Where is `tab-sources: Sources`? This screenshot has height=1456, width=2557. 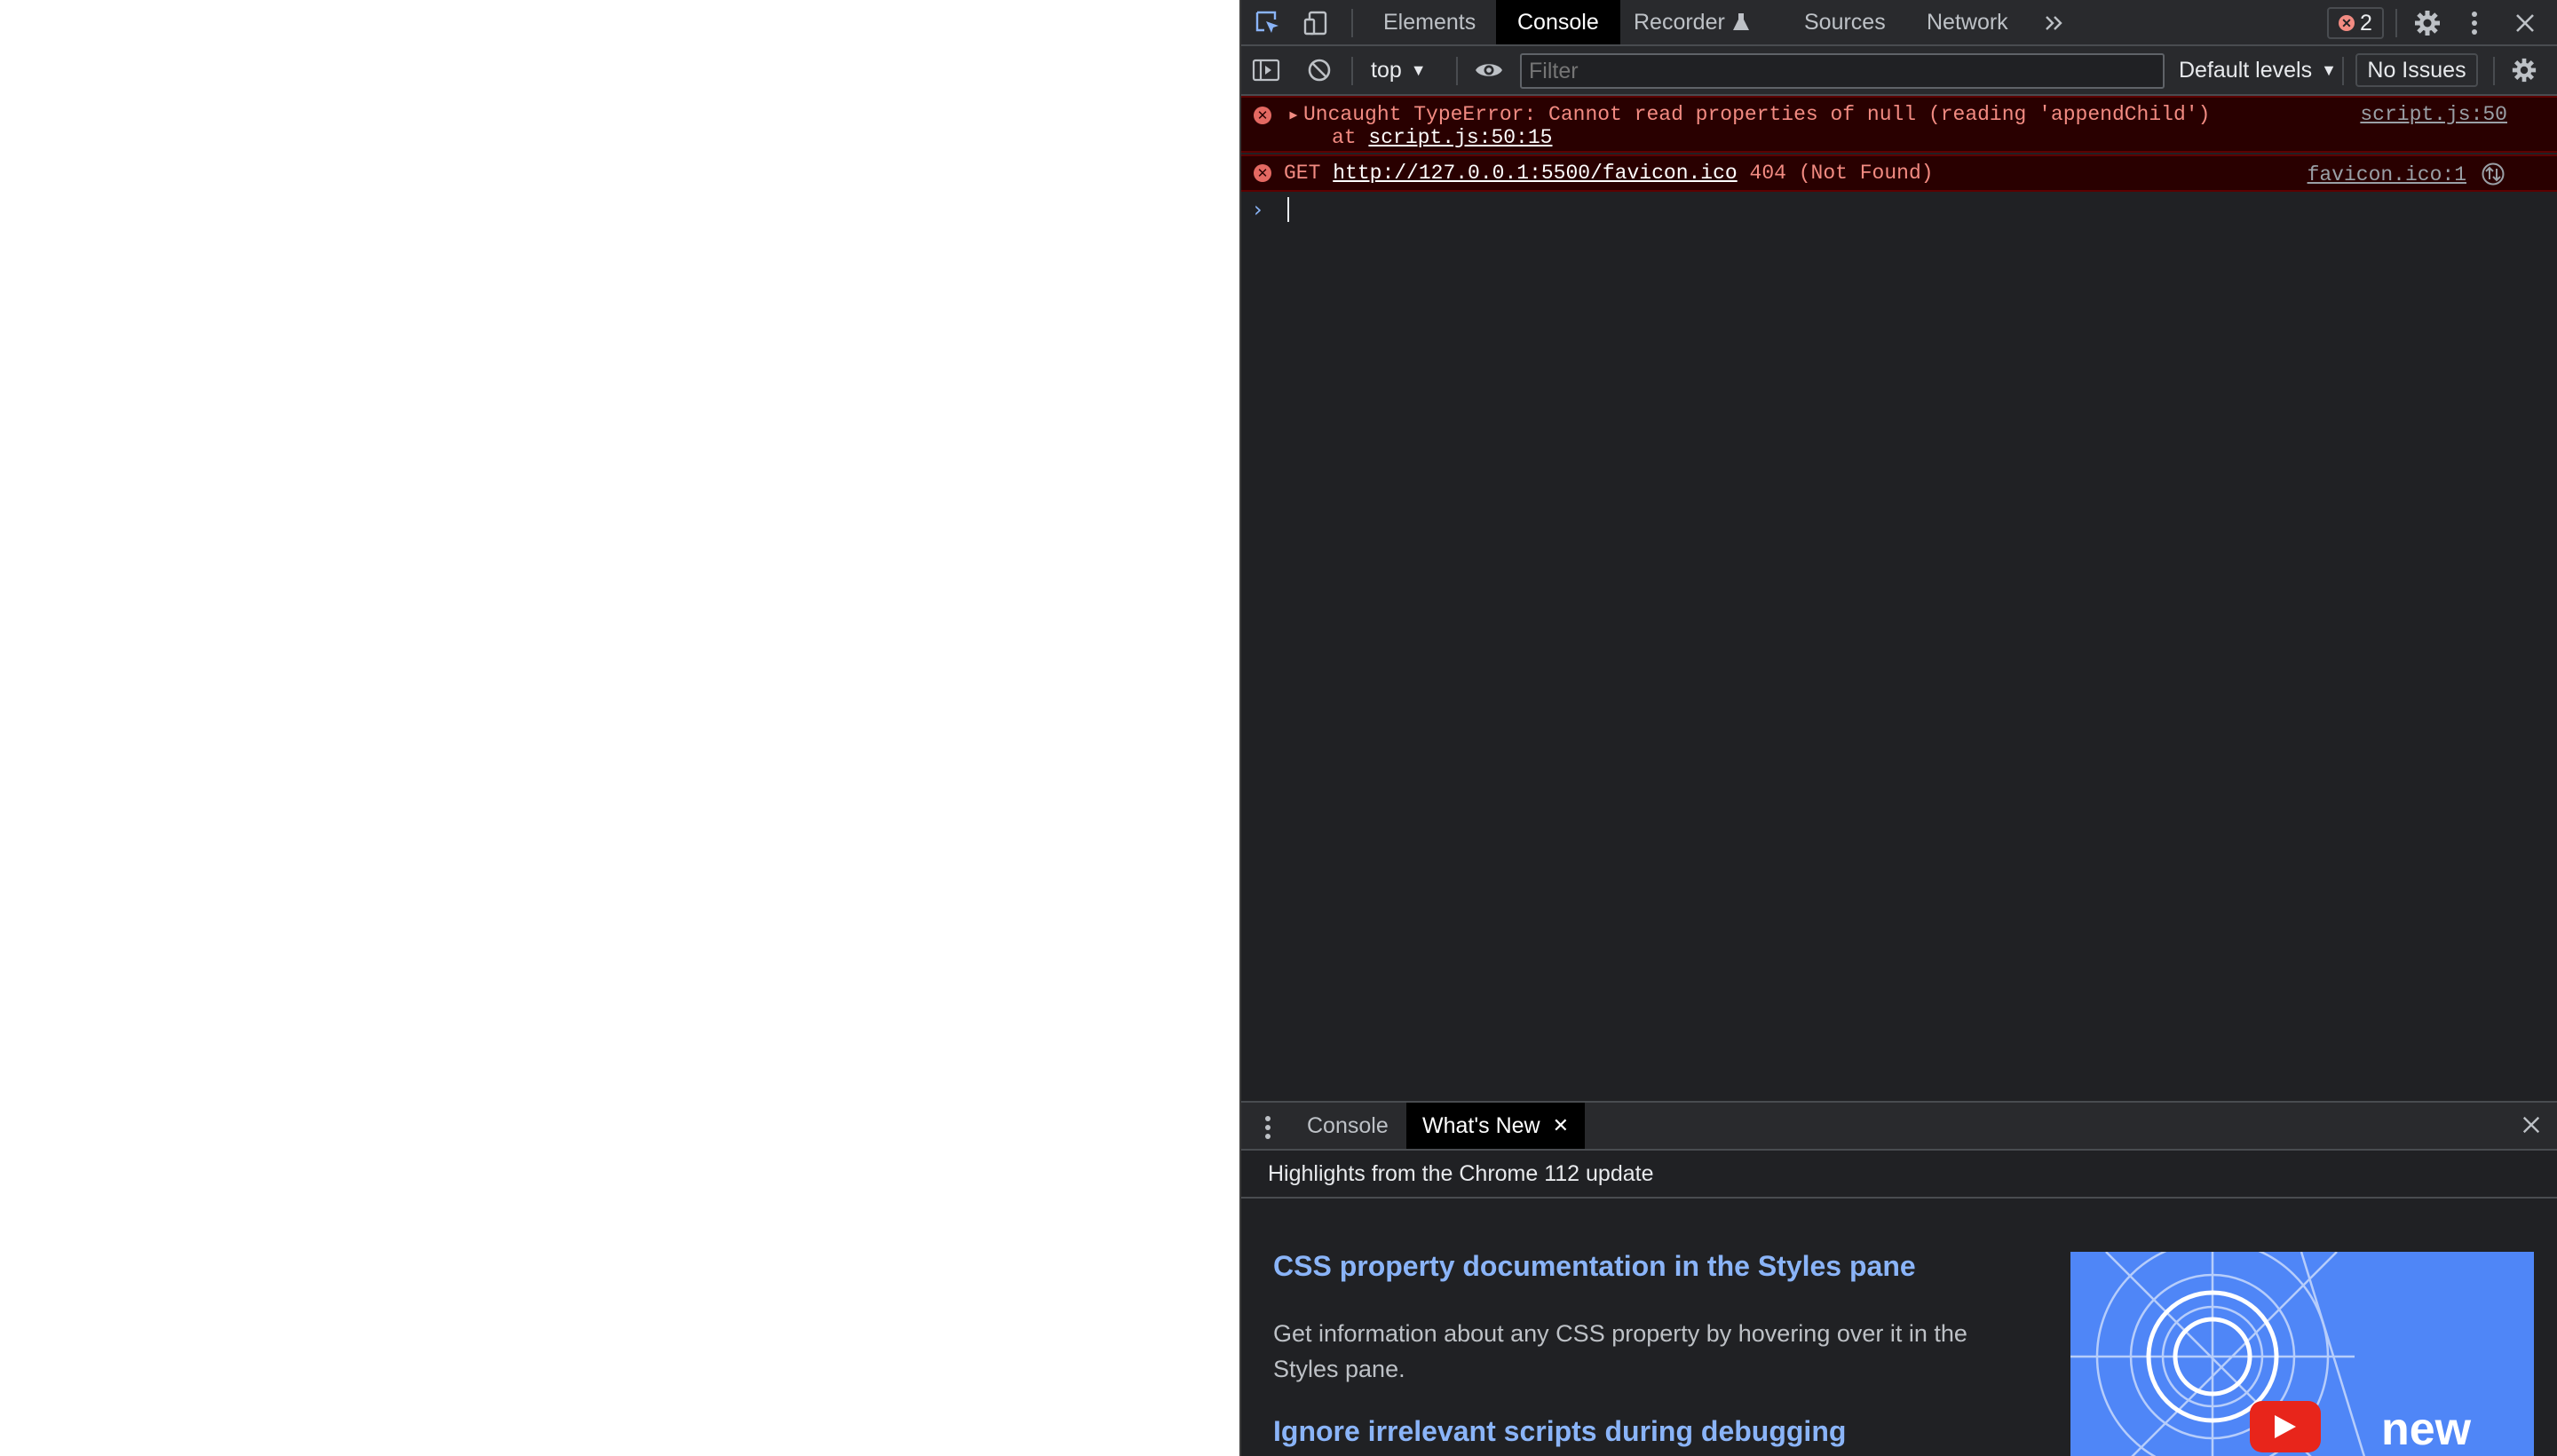
tab-sources: Sources is located at coordinates (1845, 22).